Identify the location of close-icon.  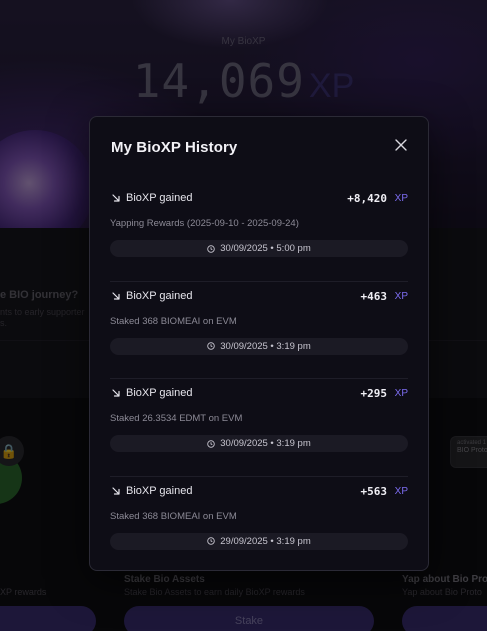
(401, 145).